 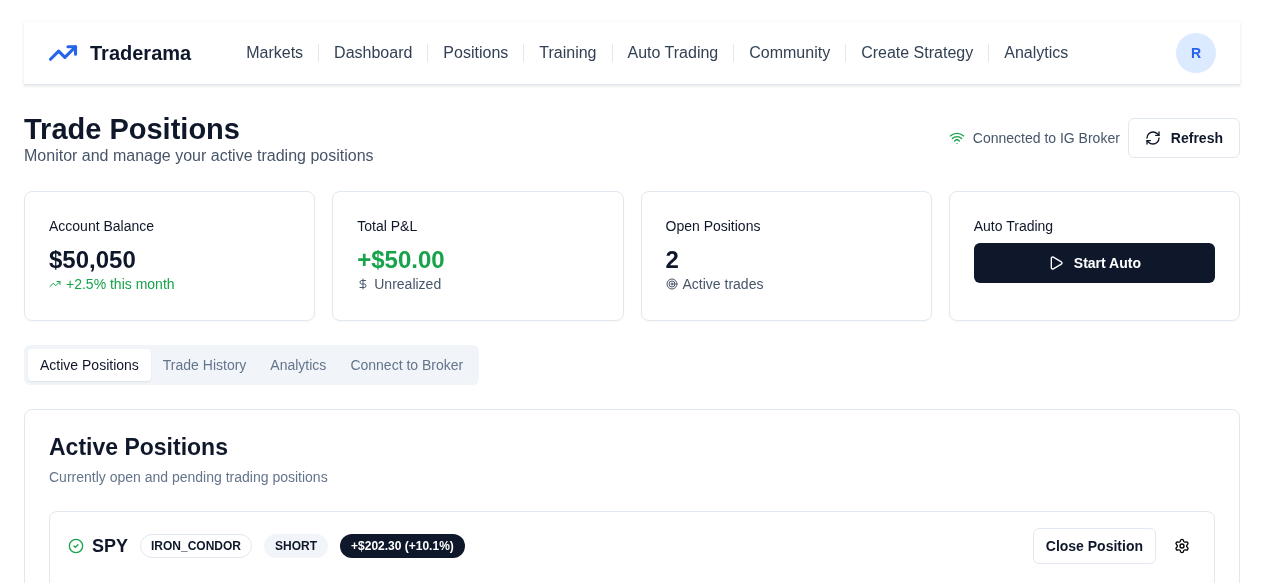 I want to click on stat-label: Total P&L, so click(x=388, y=226).